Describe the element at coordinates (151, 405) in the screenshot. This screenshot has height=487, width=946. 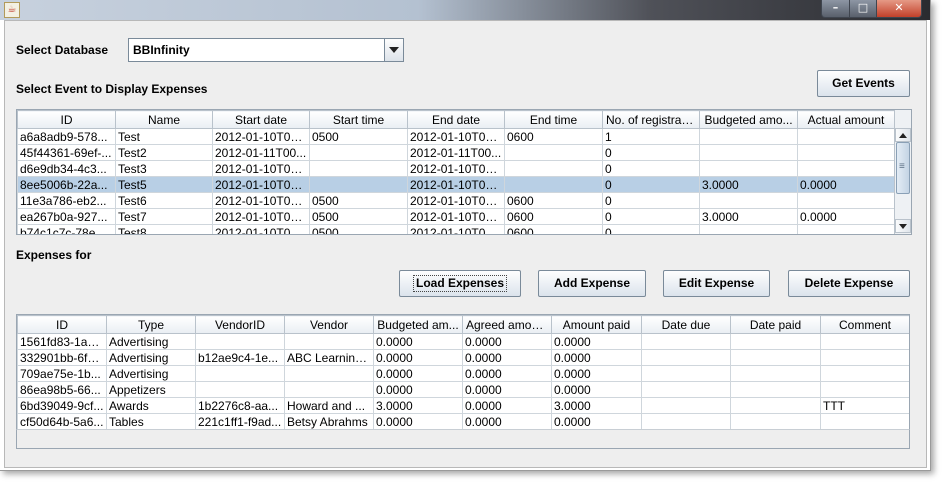
I see `expenses-cell: Awards` at that location.